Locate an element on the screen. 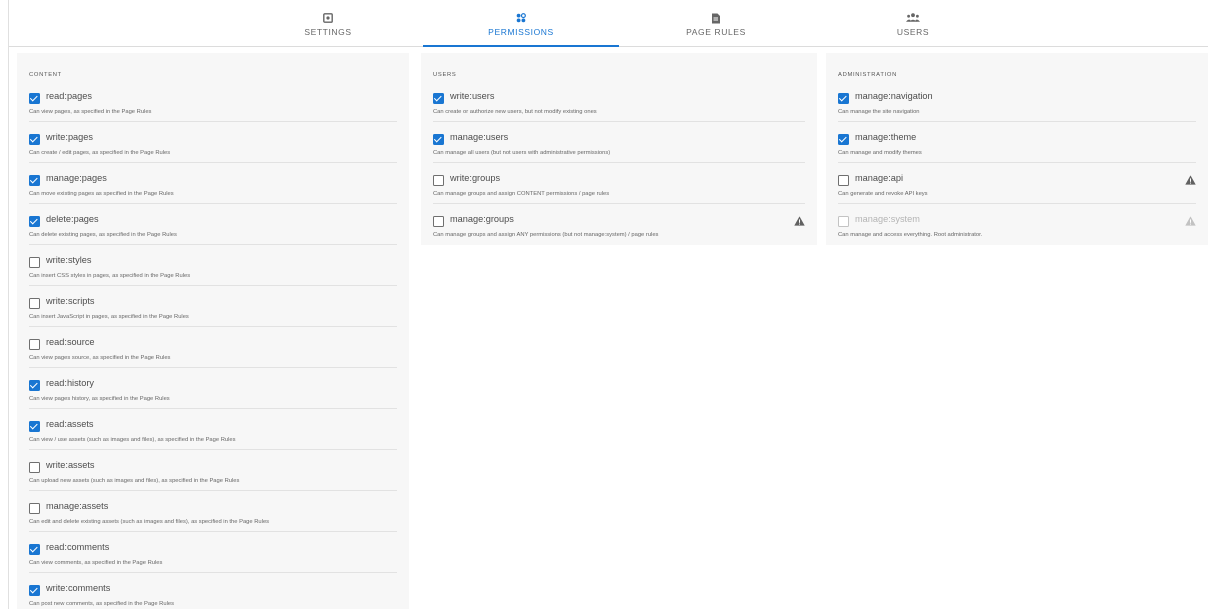  users-icon is located at coordinates (913, 17).